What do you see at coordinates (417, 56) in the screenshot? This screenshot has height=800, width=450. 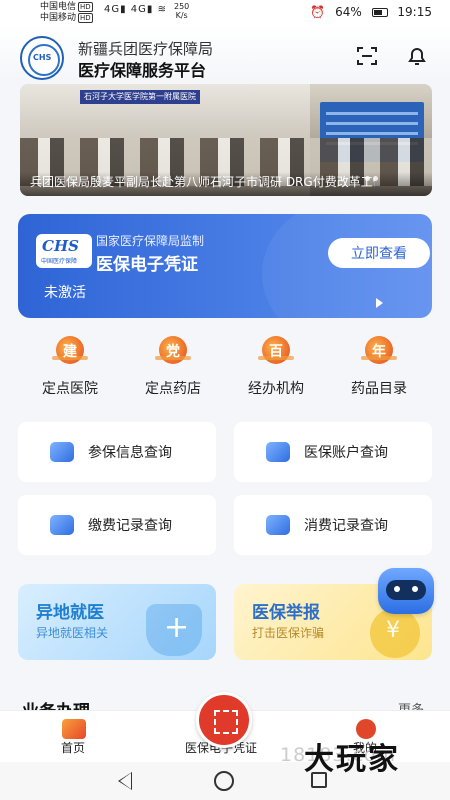 I see `bell-icon` at bounding box center [417, 56].